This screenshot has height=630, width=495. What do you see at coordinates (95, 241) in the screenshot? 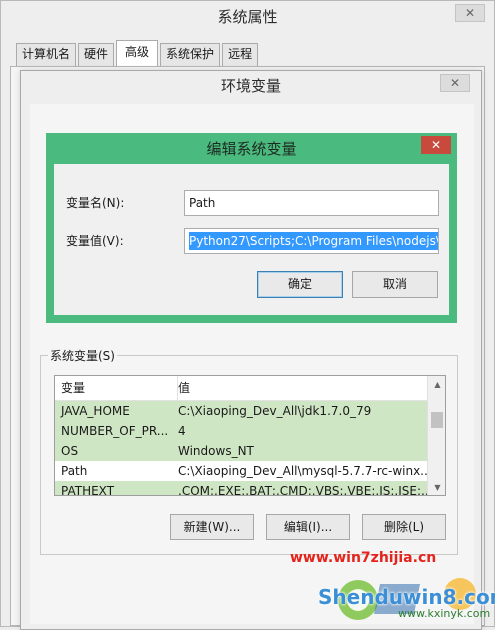
I see `variable-value-label: 变量值(V):` at bounding box center [95, 241].